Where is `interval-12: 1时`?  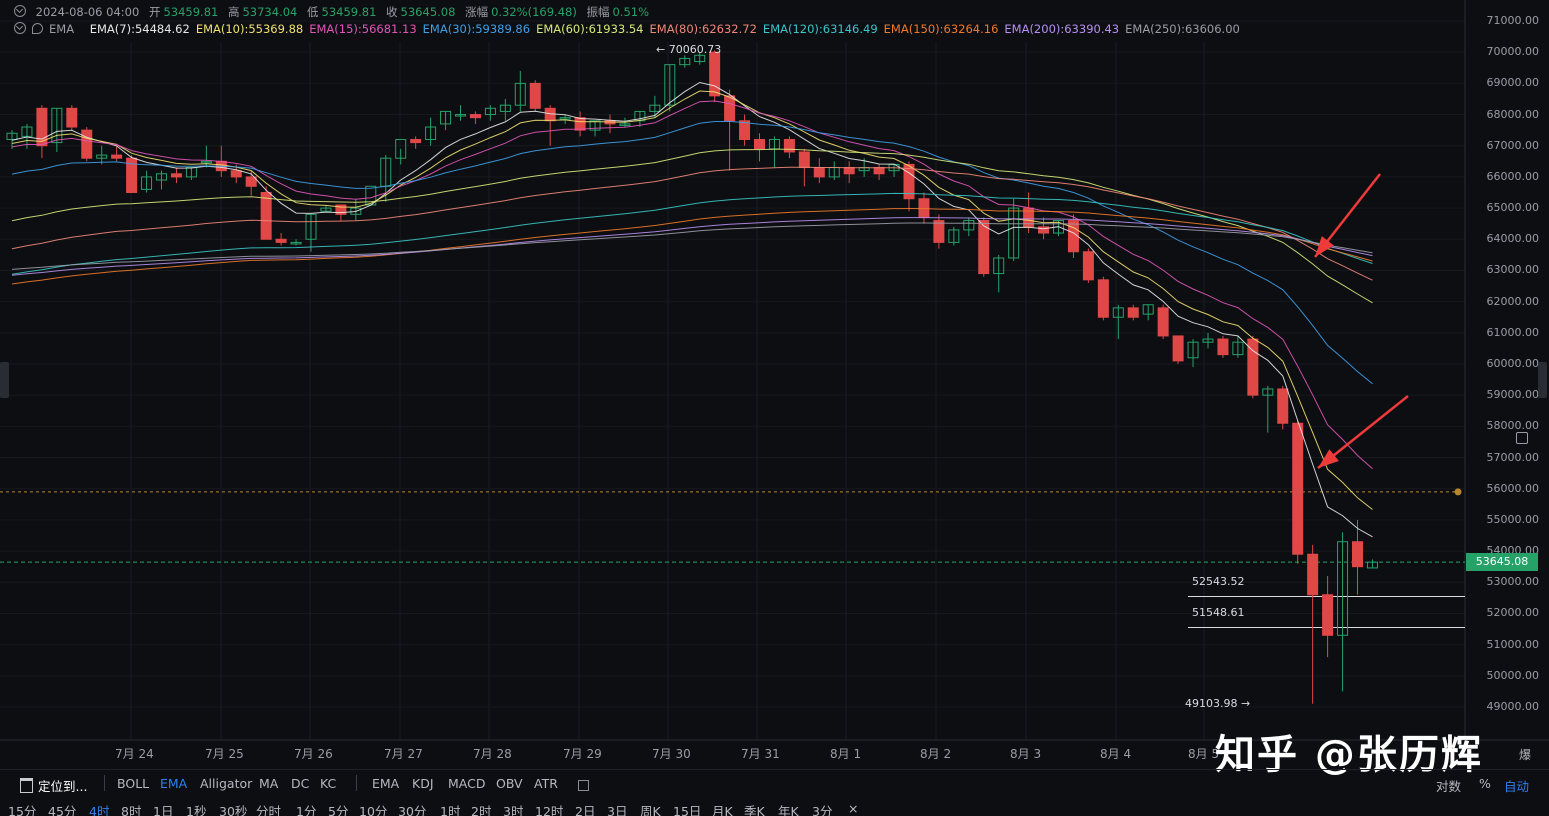
interval-12: 1时 is located at coordinates (450, 808).